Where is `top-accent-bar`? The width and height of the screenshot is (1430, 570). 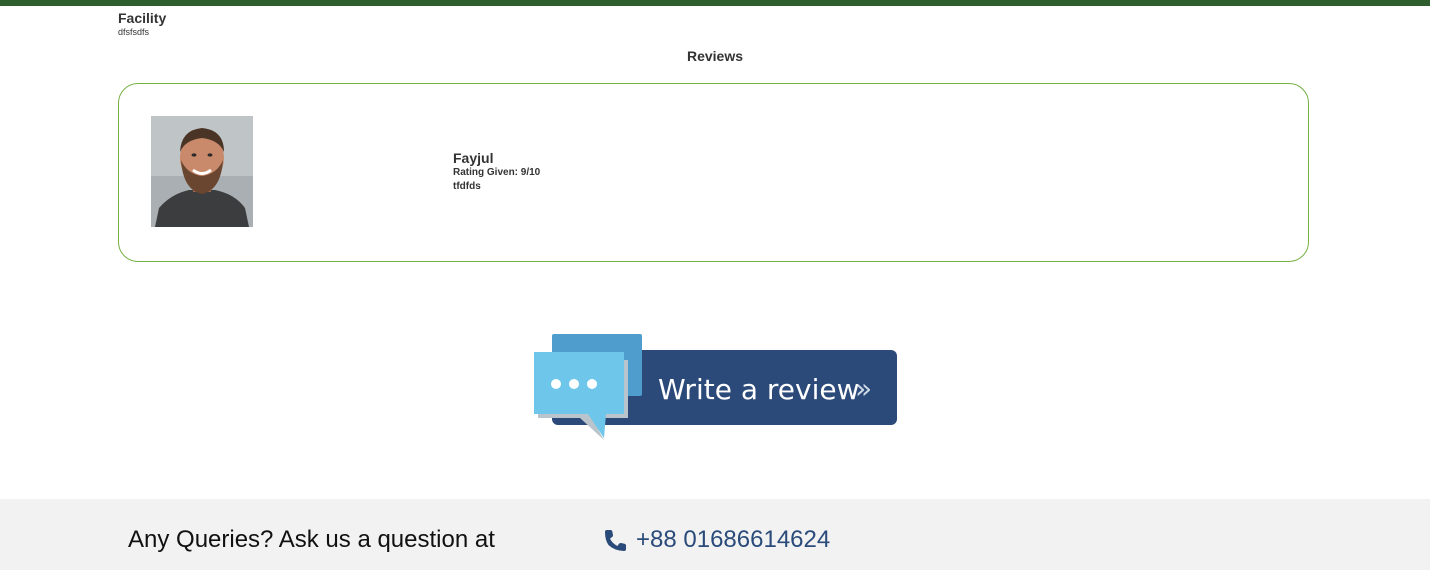
top-accent-bar is located at coordinates (715, 3).